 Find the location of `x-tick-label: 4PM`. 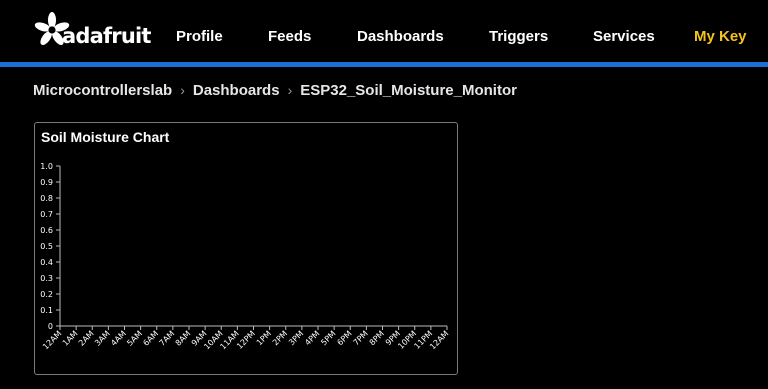

x-tick-label: 4PM is located at coordinates (312, 338).